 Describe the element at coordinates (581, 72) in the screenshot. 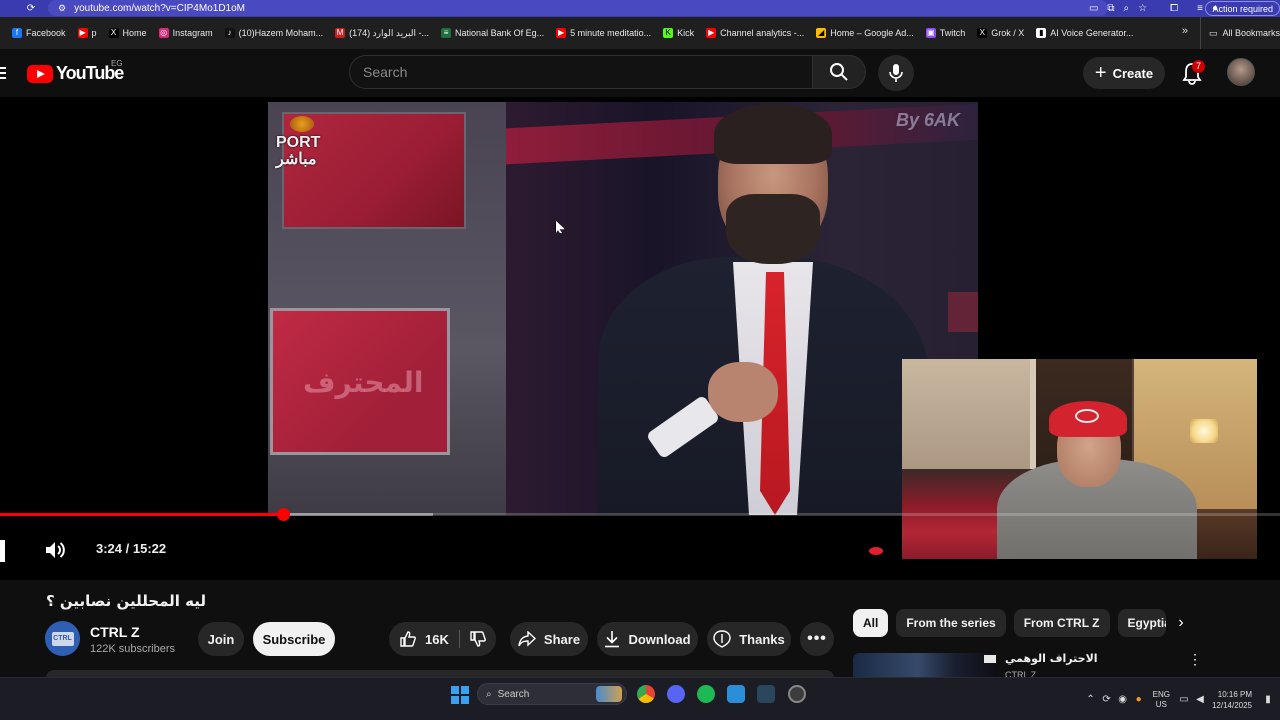

I see `search-input: Search` at that location.